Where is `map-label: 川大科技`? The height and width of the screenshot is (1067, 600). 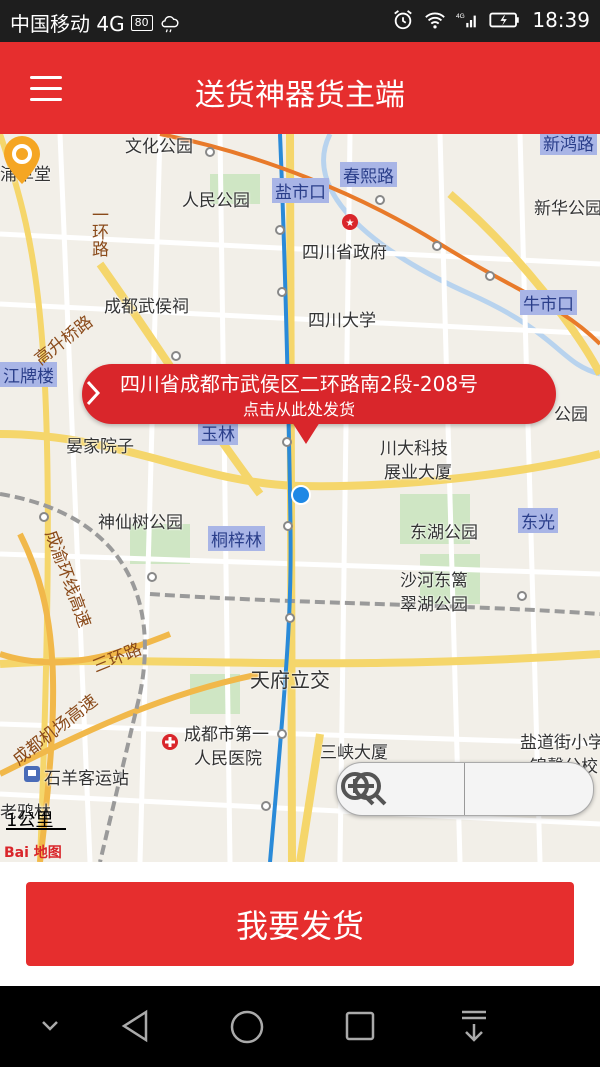 map-label: 川大科技 is located at coordinates (414, 449).